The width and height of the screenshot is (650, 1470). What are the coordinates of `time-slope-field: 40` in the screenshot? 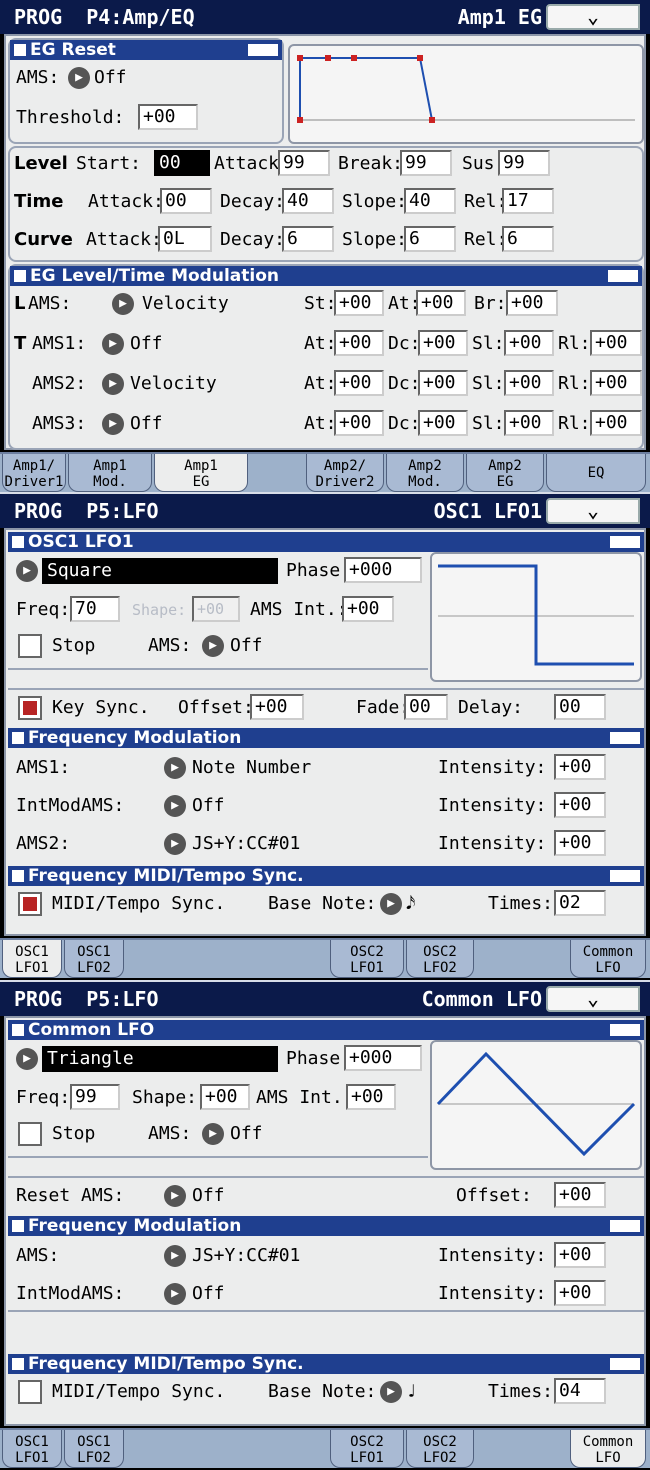 It's located at (430, 201).